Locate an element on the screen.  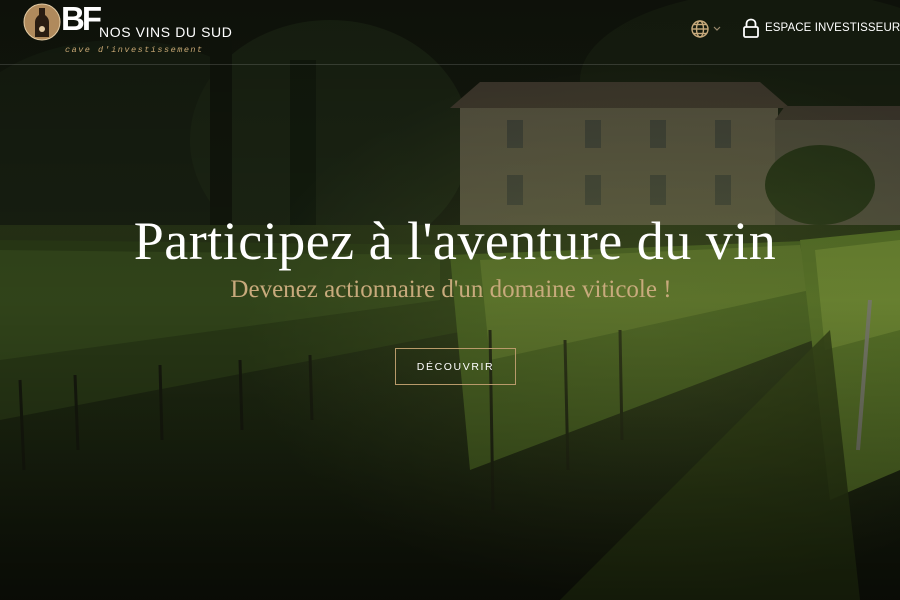
hero-title: Participez à l'aventure du vin is located at coordinates (455, 241).